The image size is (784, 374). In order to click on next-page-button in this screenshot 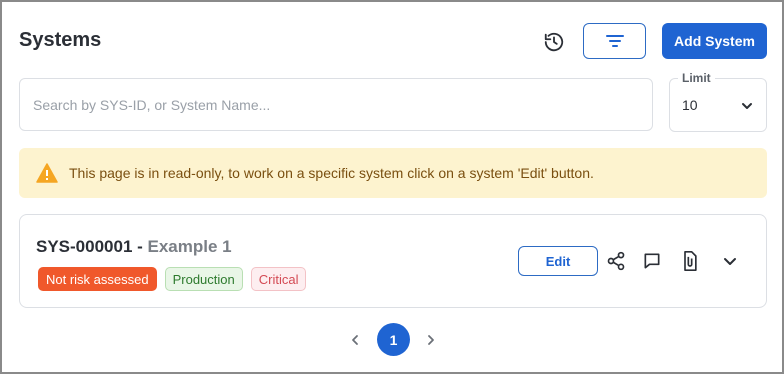, I will do `click(431, 340)`.